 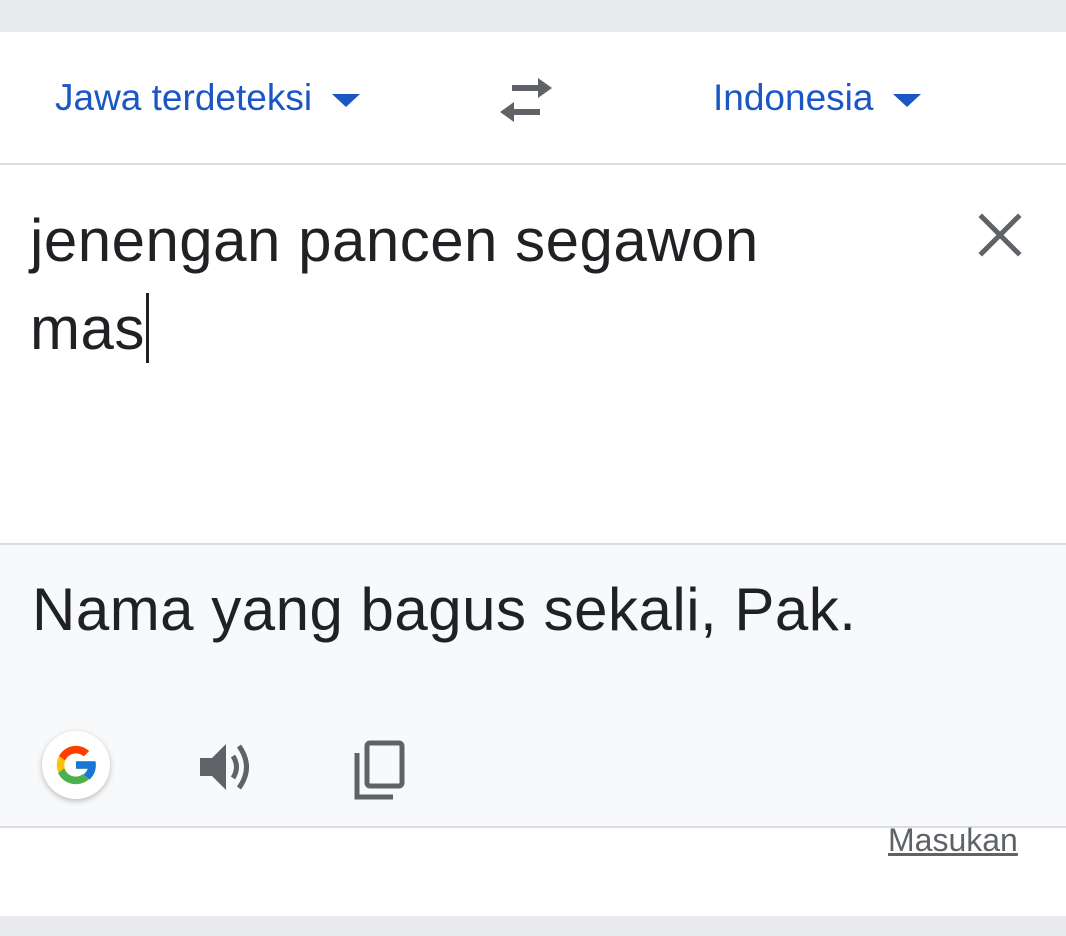 I want to click on close-icon, so click(x=1000, y=235).